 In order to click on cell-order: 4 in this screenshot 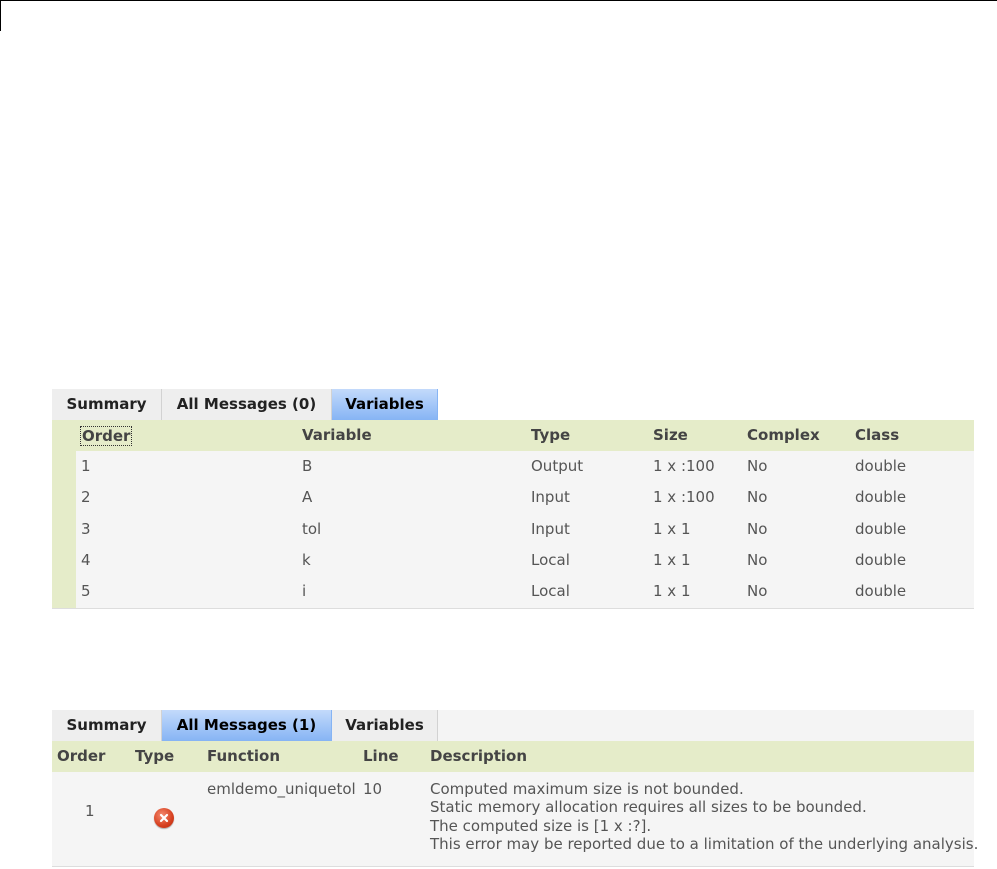, I will do `click(86, 559)`.